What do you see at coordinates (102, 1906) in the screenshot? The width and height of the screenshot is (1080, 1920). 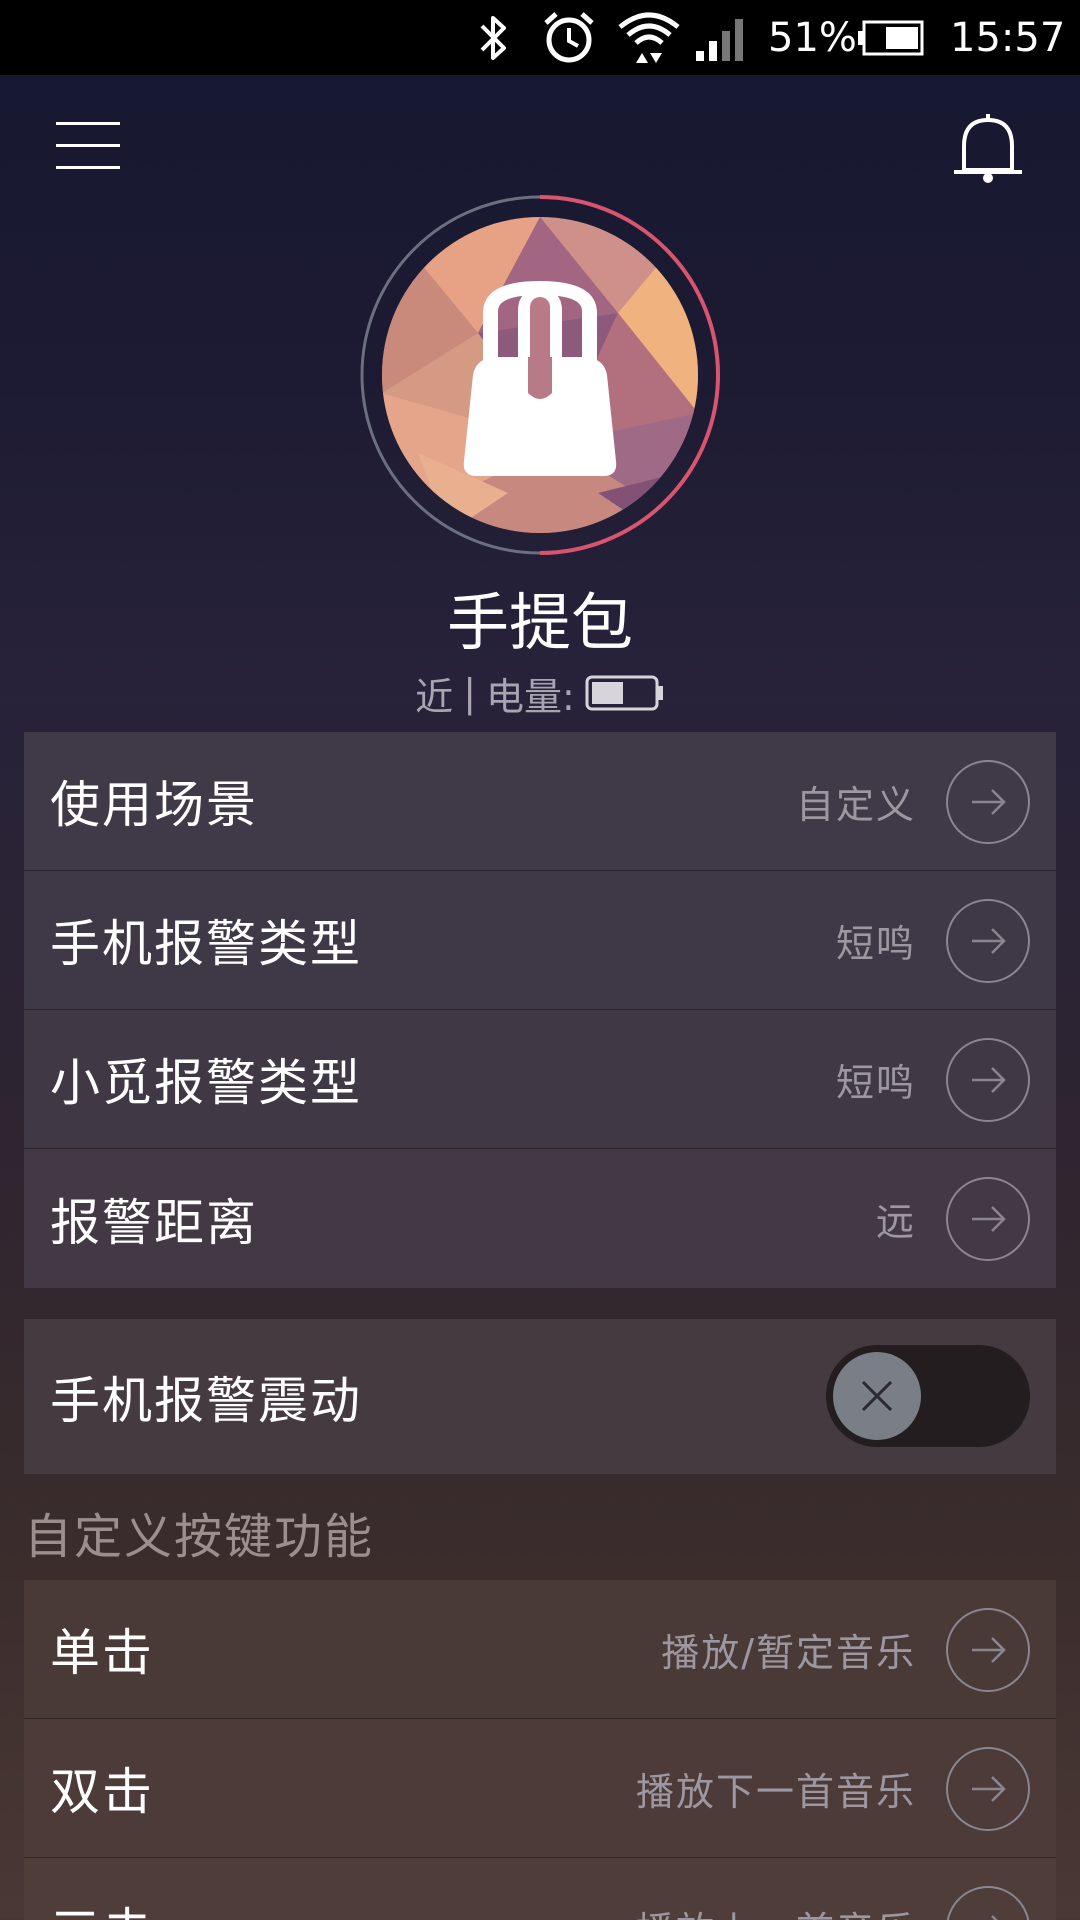 I see `key-label: 三击` at bounding box center [102, 1906].